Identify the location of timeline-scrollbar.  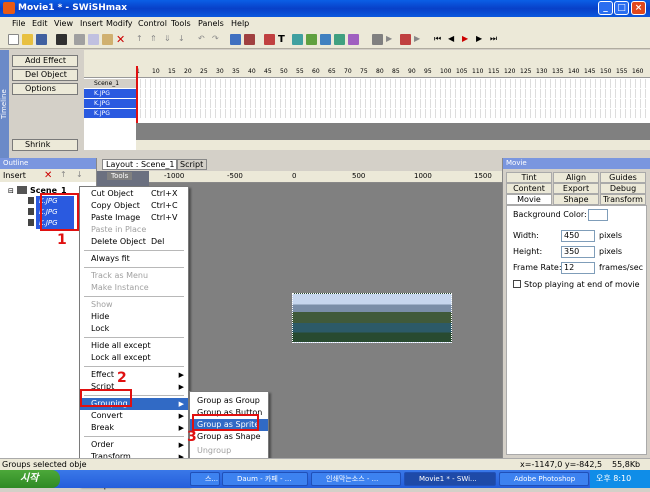
(393, 145).